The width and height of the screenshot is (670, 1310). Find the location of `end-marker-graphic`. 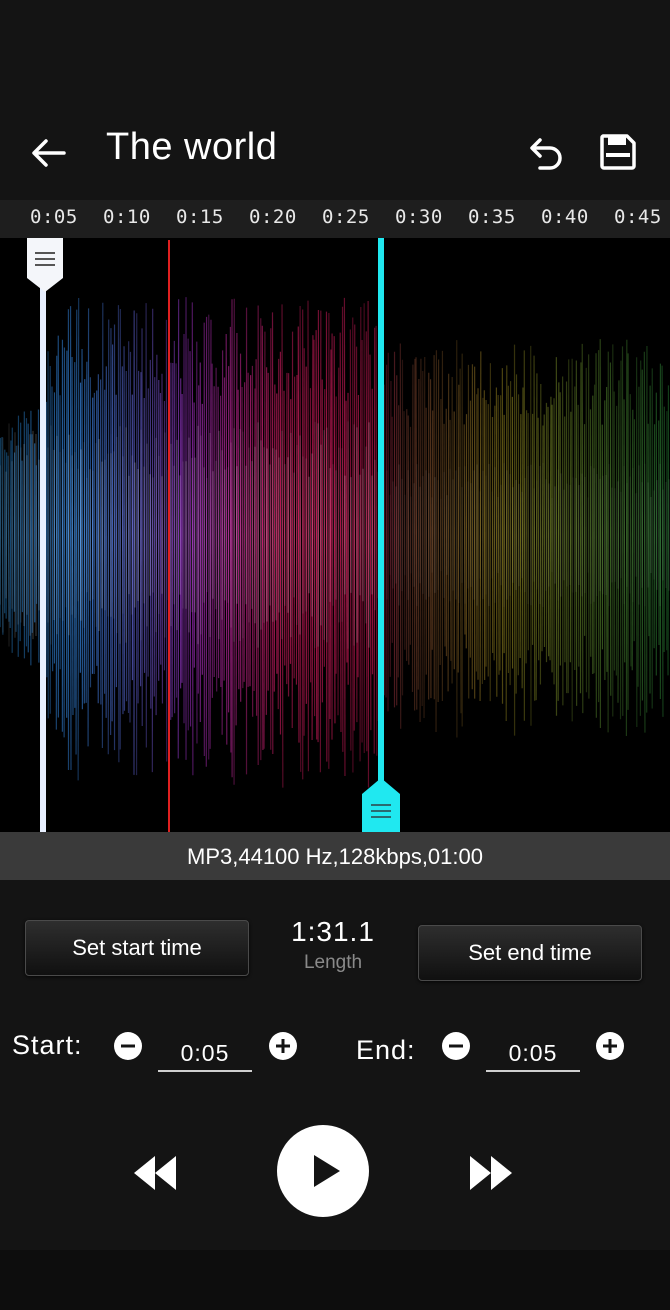

end-marker-graphic is located at coordinates (381, 535).